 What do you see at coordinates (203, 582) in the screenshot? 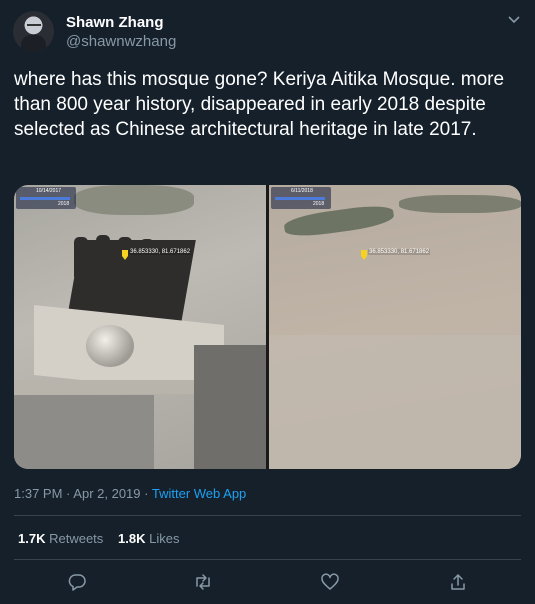
I see `retweet-icon` at bounding box center [203, 582].